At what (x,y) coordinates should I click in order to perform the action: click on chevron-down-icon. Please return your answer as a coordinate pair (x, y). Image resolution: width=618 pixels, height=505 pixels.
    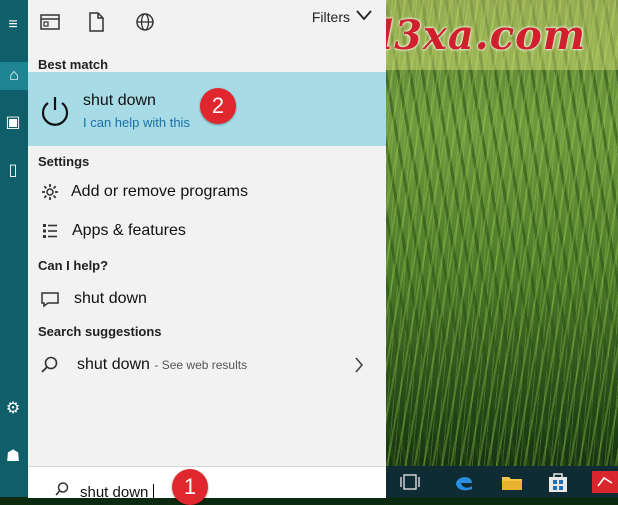
    Looking at the image, I should click on (364, 15).